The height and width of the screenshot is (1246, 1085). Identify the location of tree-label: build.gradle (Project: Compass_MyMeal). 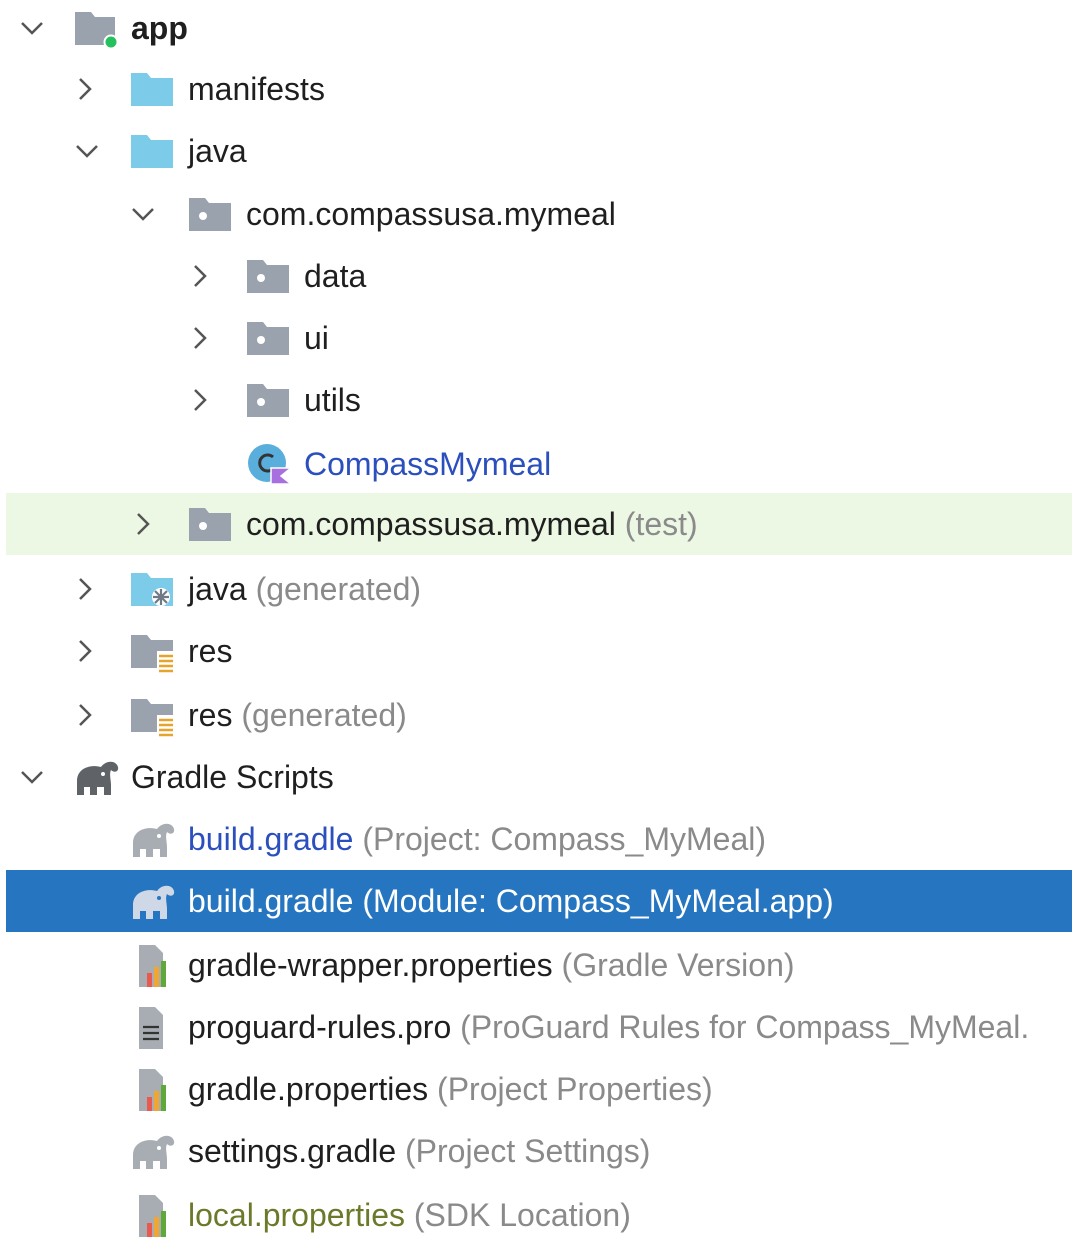
(477, 839).